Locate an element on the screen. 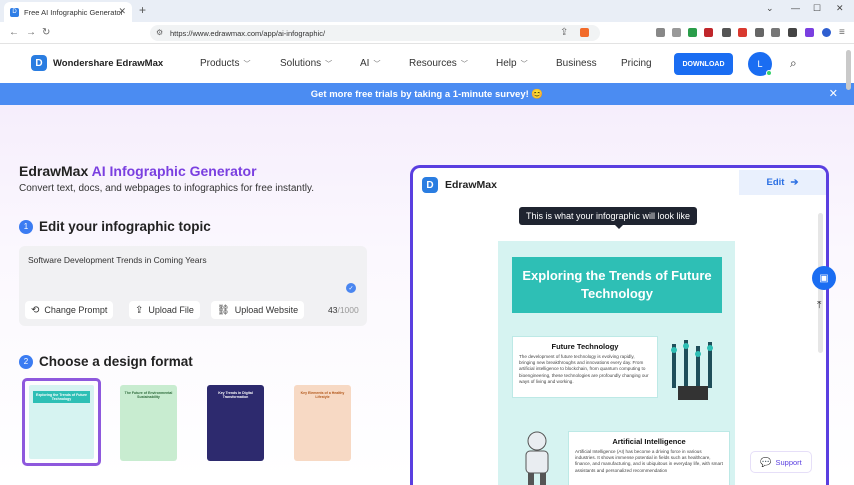 This screenshot has height=485, width=854. tab-list-icon: ⌄ is located at coordinates (770, 8).